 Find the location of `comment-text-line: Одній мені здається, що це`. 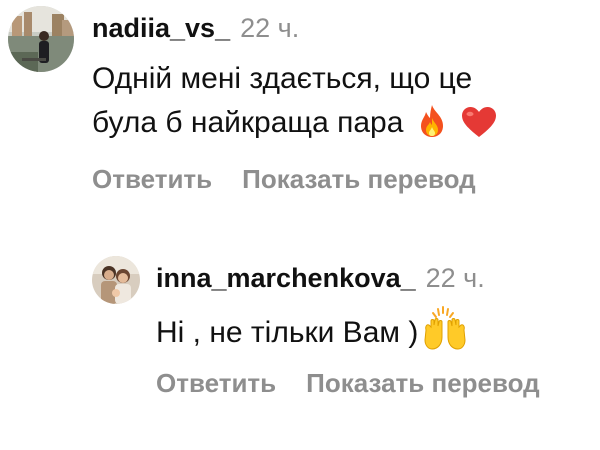

comment-text-line: Одній мені здається, що це is located at coordinates (282, 78).